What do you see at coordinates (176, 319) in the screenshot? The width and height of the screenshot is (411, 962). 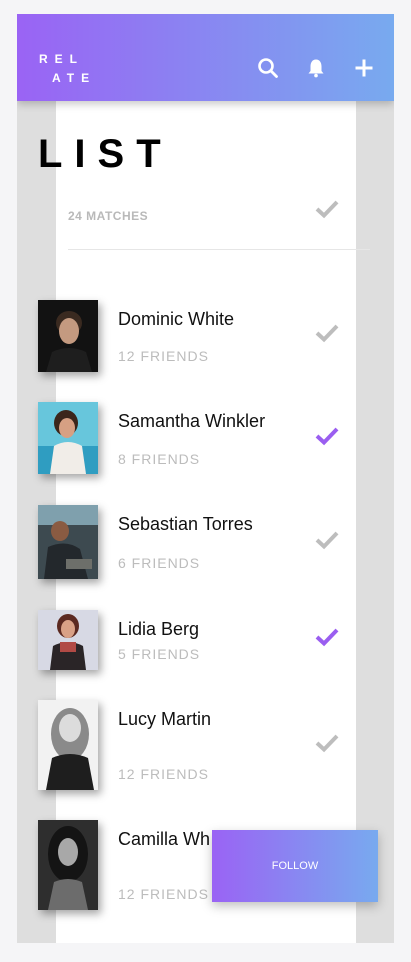 I see `person-name: Dominic White` at bounding box center [176, 319].